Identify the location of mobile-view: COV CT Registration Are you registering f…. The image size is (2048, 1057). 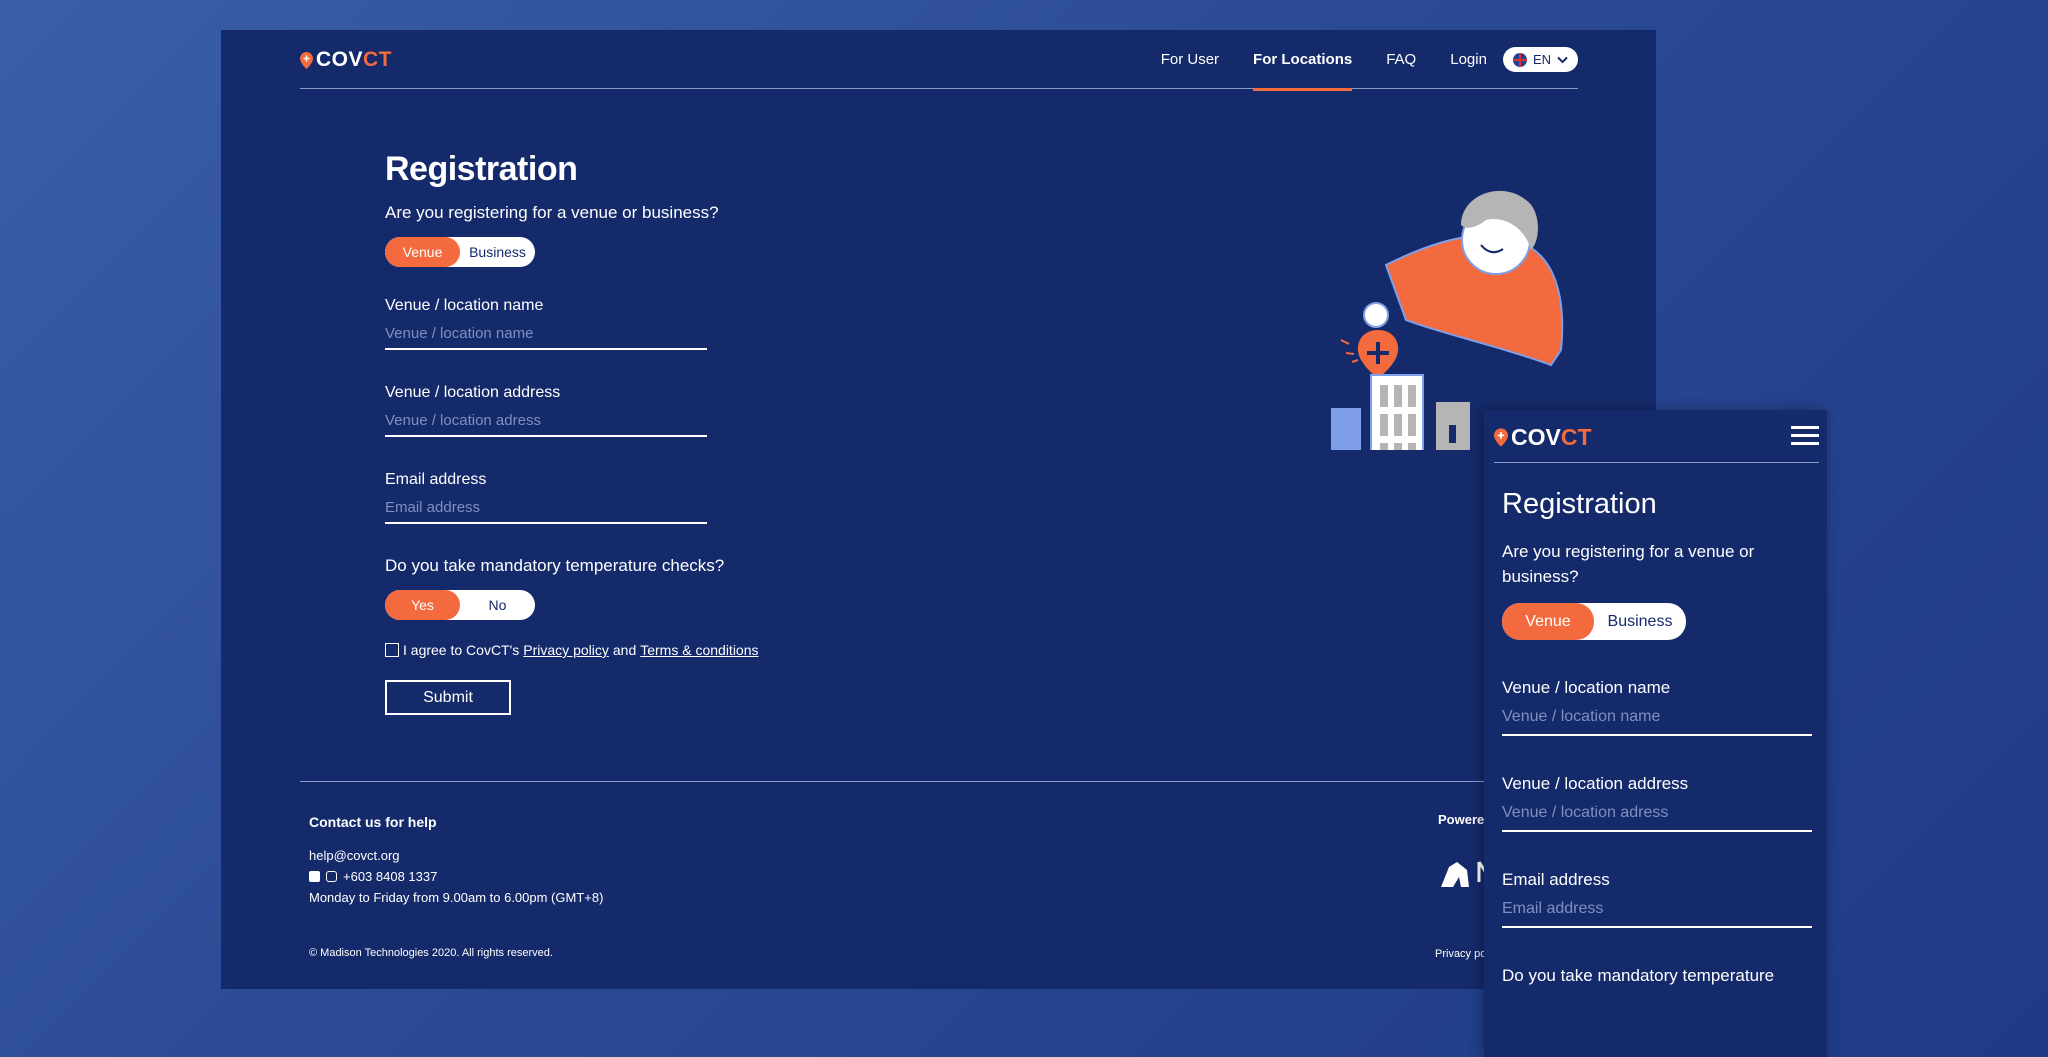
(1655, 733).